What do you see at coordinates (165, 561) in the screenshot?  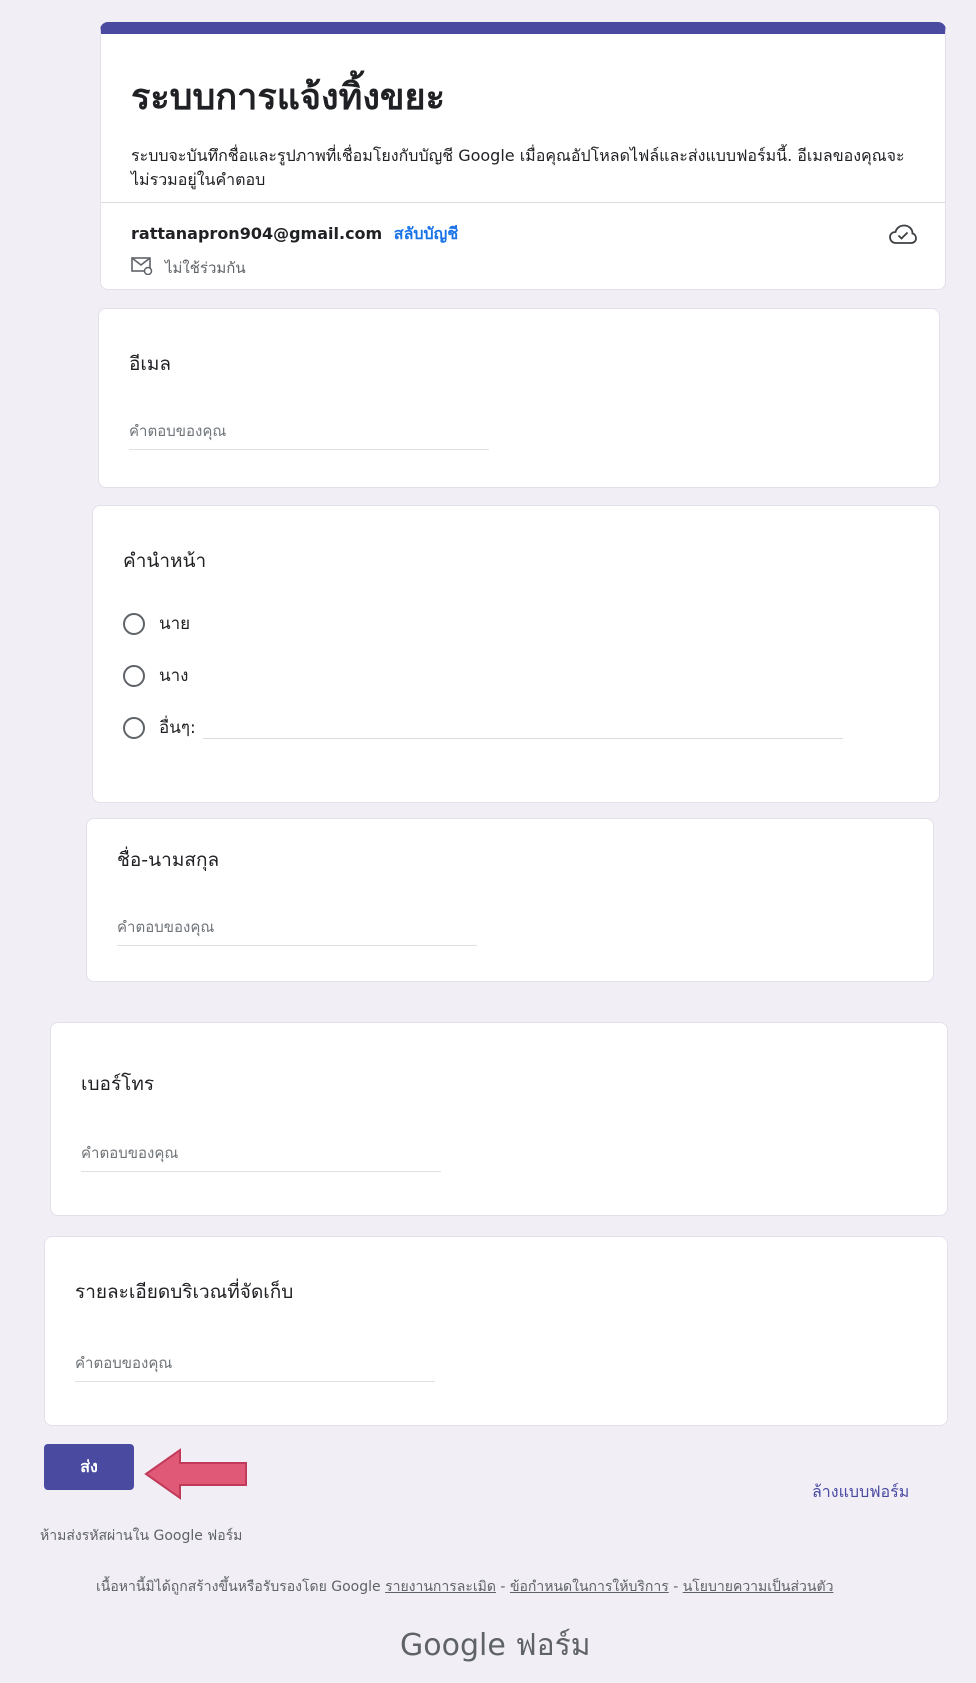 I see `question-prefix-title: คำนำหน้า` at bounding box center [165, 561].